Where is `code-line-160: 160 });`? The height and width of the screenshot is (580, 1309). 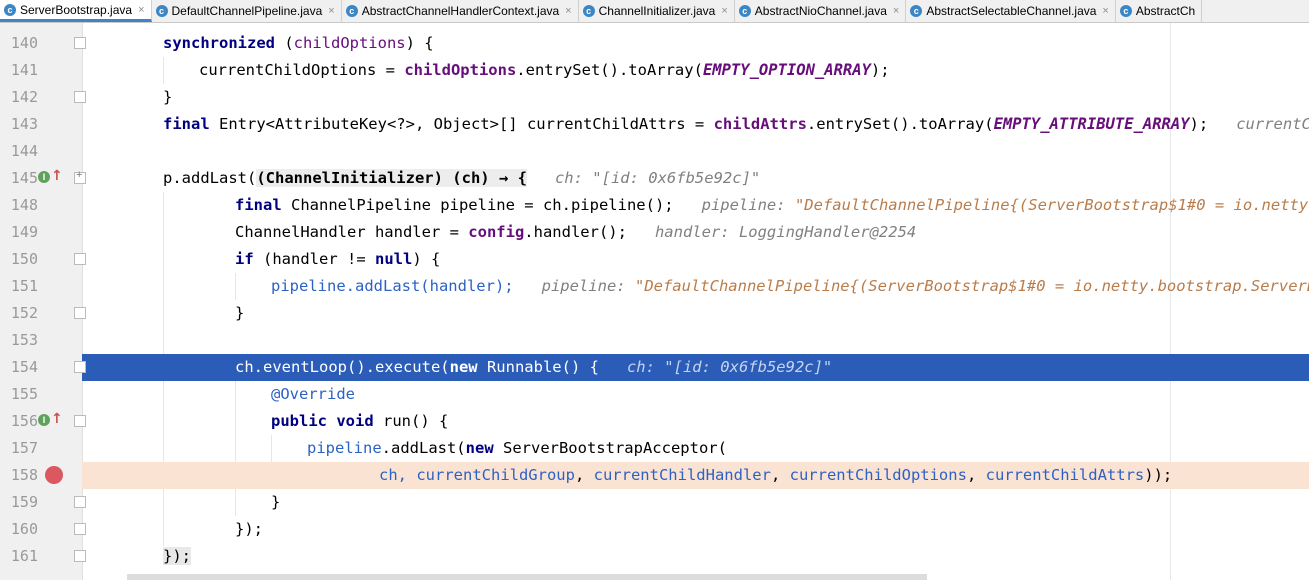 code-line-160: 160 }); is located at coordinates (654, 529).